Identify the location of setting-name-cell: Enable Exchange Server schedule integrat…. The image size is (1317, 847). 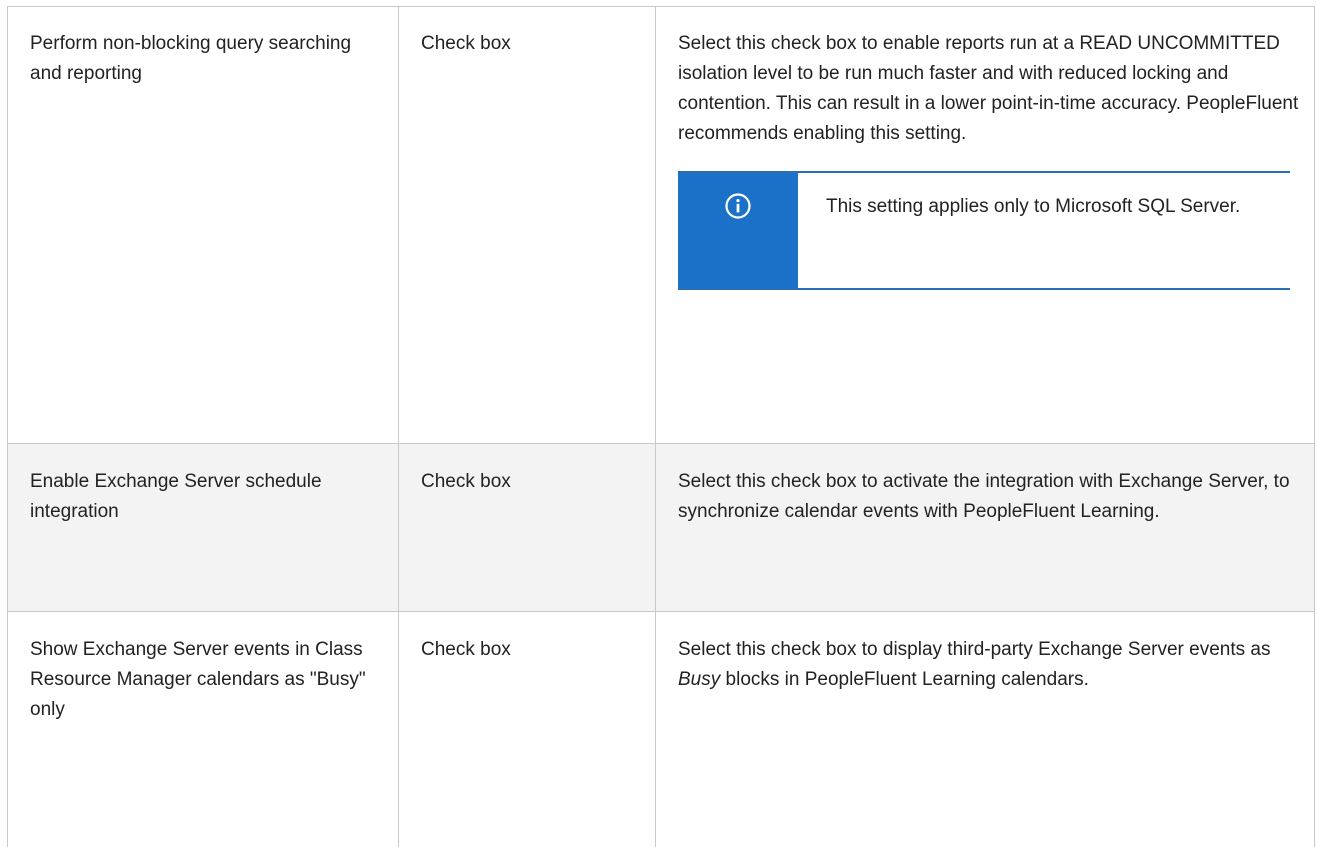
(203, 528).